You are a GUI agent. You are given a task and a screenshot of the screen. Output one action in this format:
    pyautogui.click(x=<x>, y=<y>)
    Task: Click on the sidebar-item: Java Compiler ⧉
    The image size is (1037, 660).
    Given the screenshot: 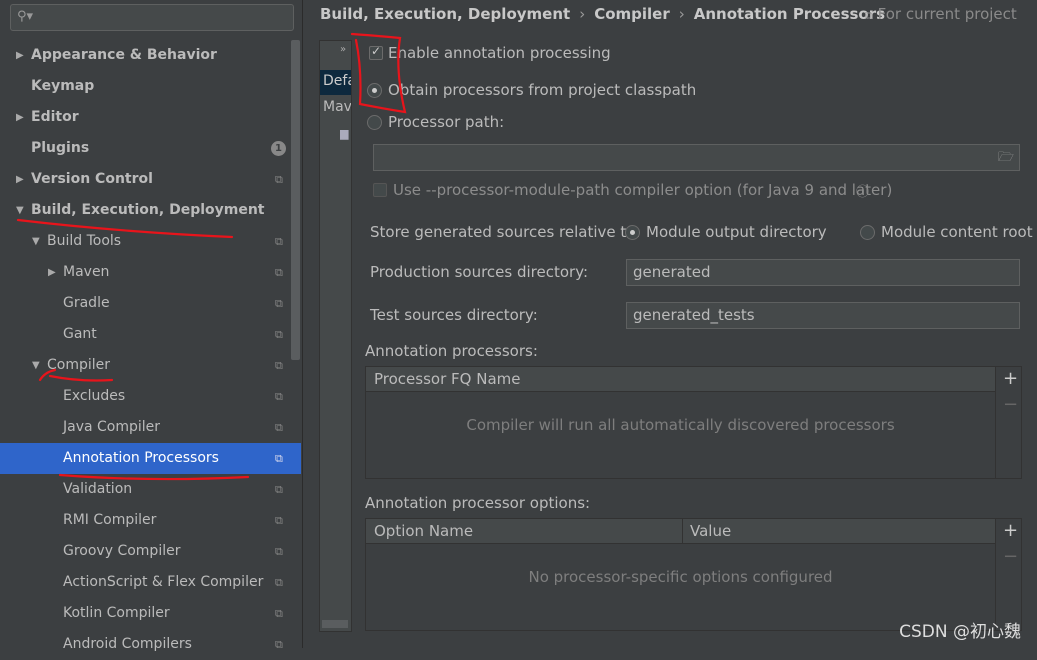 What is the action you would take?
    pyautogui.click(x=145, y=427)
    